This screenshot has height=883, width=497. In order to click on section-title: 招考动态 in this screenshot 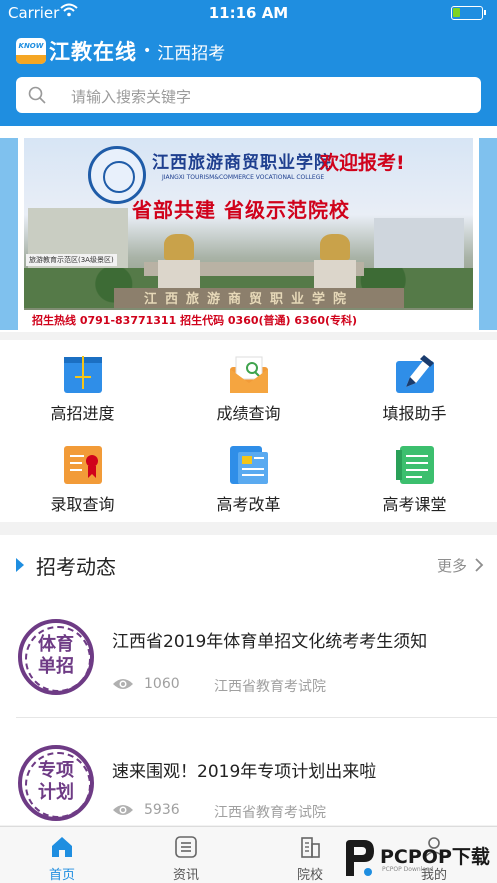, I will do `click(76, 567)`.